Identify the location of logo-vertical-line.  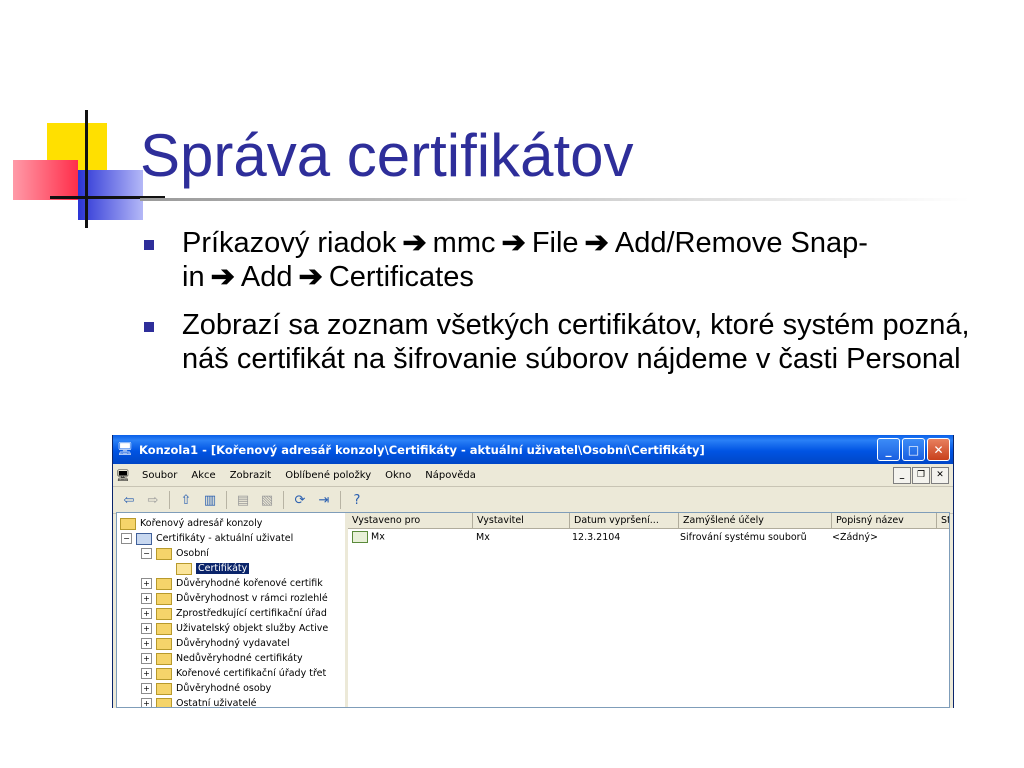
(86, 169).